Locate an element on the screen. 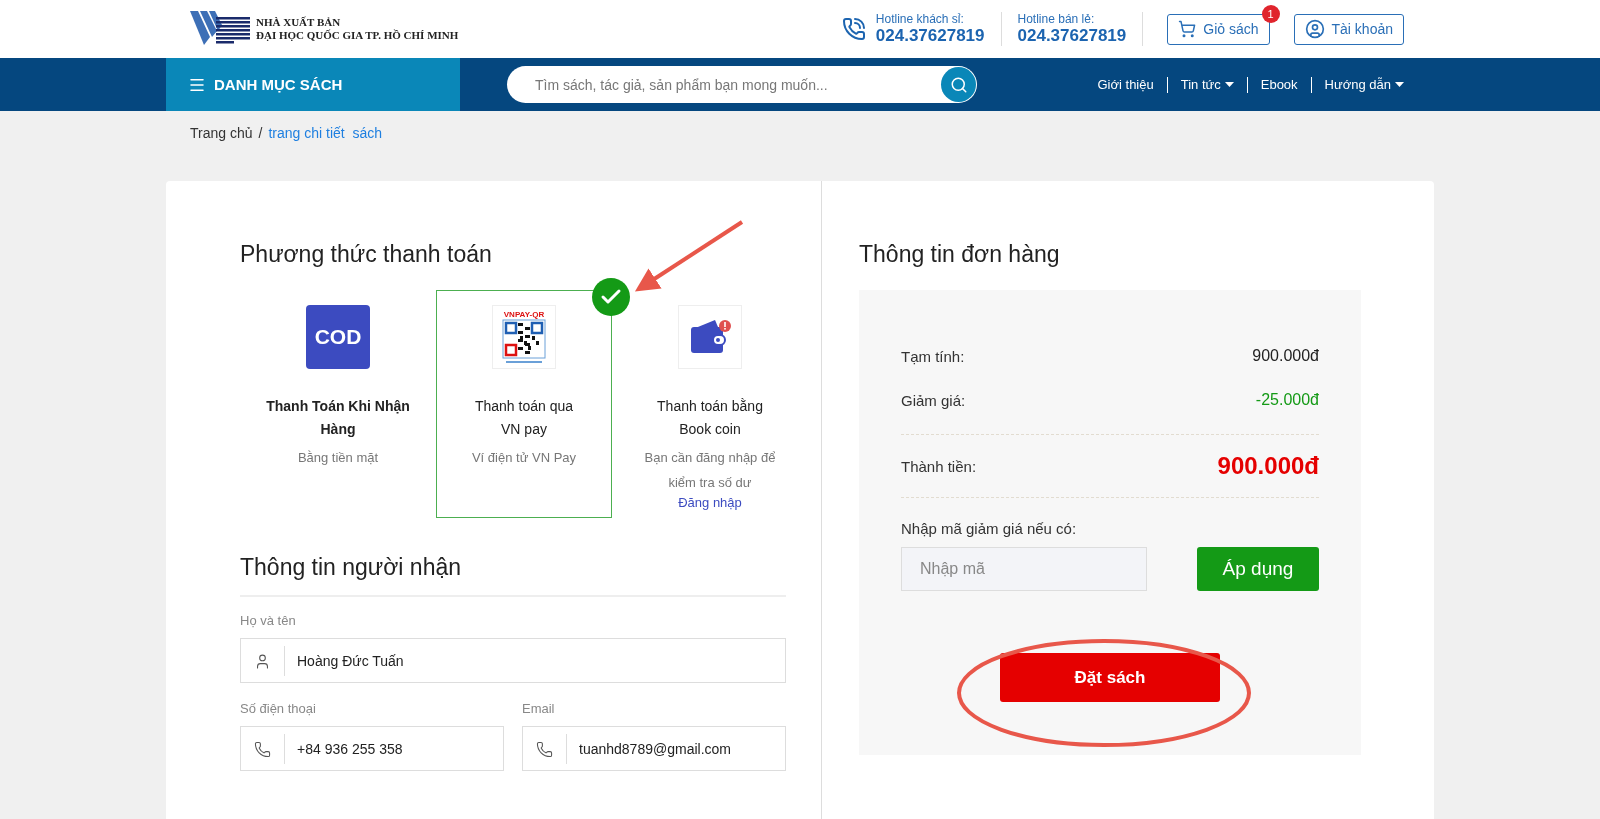  payment-option: COD Thanh Toán Khi Nhận Hàng Bằng tiền mặt is located at coordinates (338, 404).